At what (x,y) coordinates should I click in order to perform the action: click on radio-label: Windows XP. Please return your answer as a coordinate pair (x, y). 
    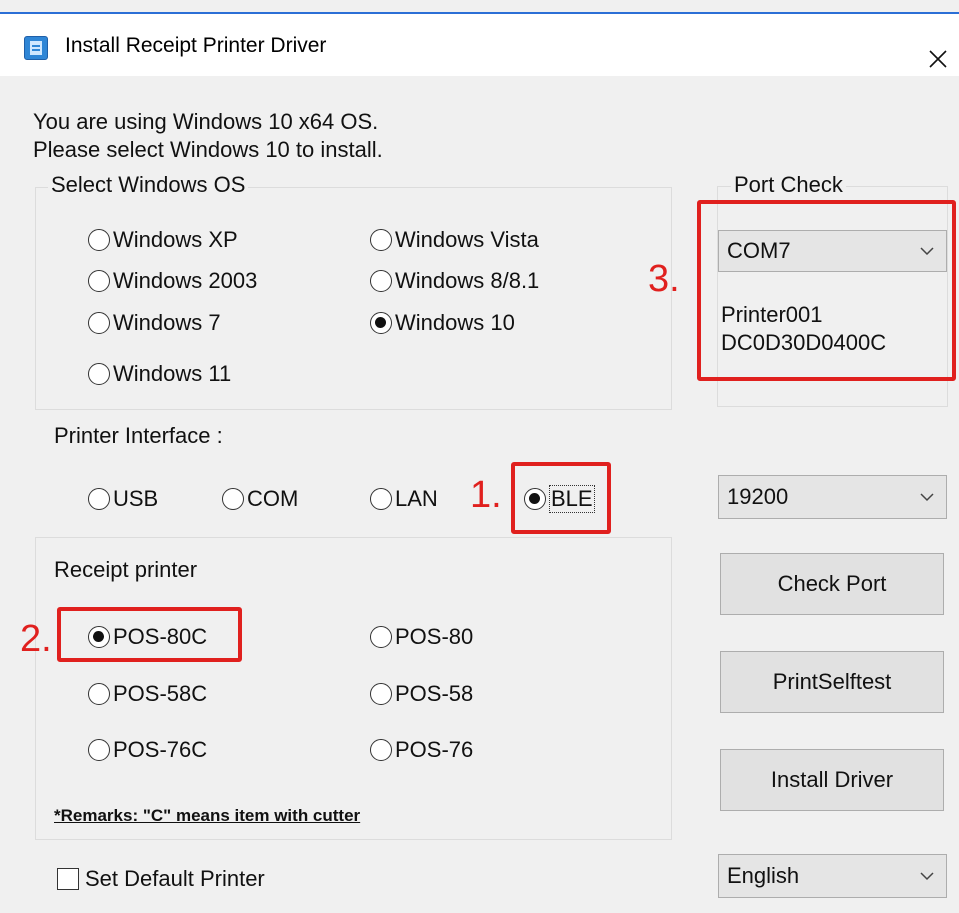
    Looking at the image, I should click on (175, 239).